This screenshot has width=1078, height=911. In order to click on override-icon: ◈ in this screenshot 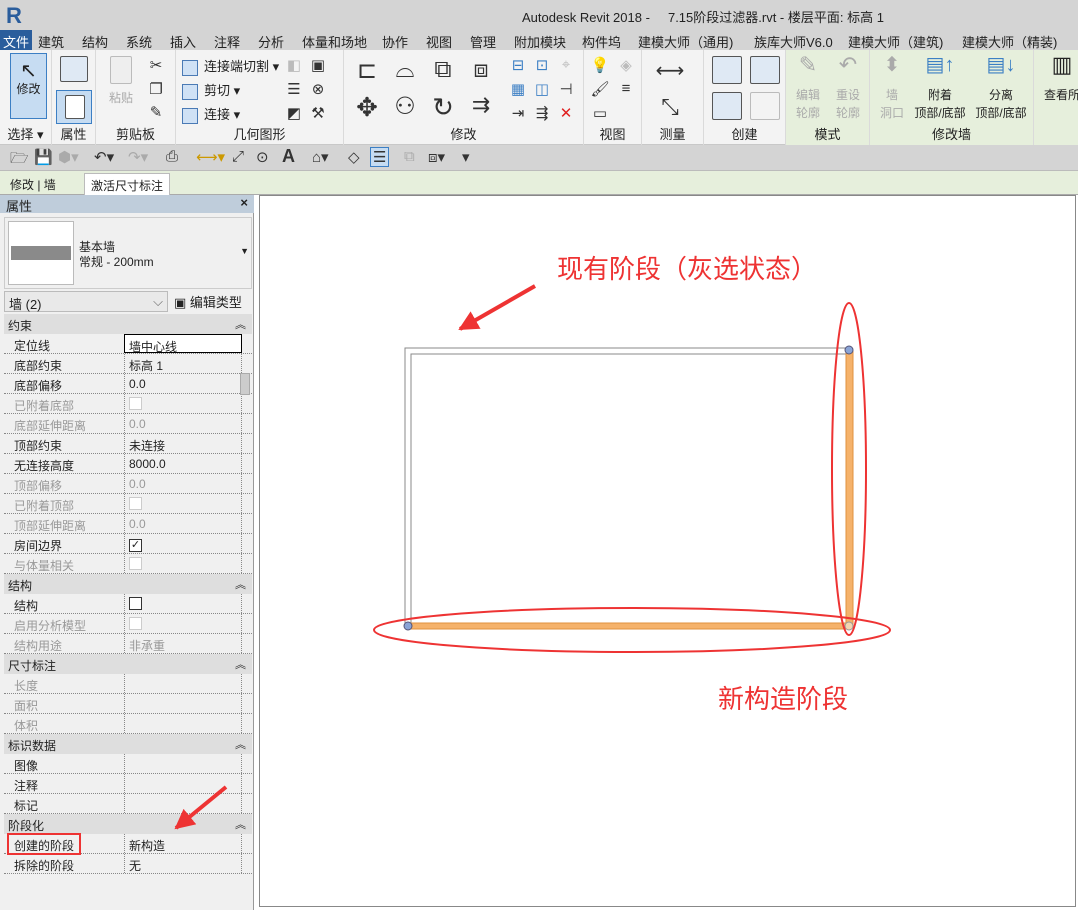, I will do `click(626, 65)`.